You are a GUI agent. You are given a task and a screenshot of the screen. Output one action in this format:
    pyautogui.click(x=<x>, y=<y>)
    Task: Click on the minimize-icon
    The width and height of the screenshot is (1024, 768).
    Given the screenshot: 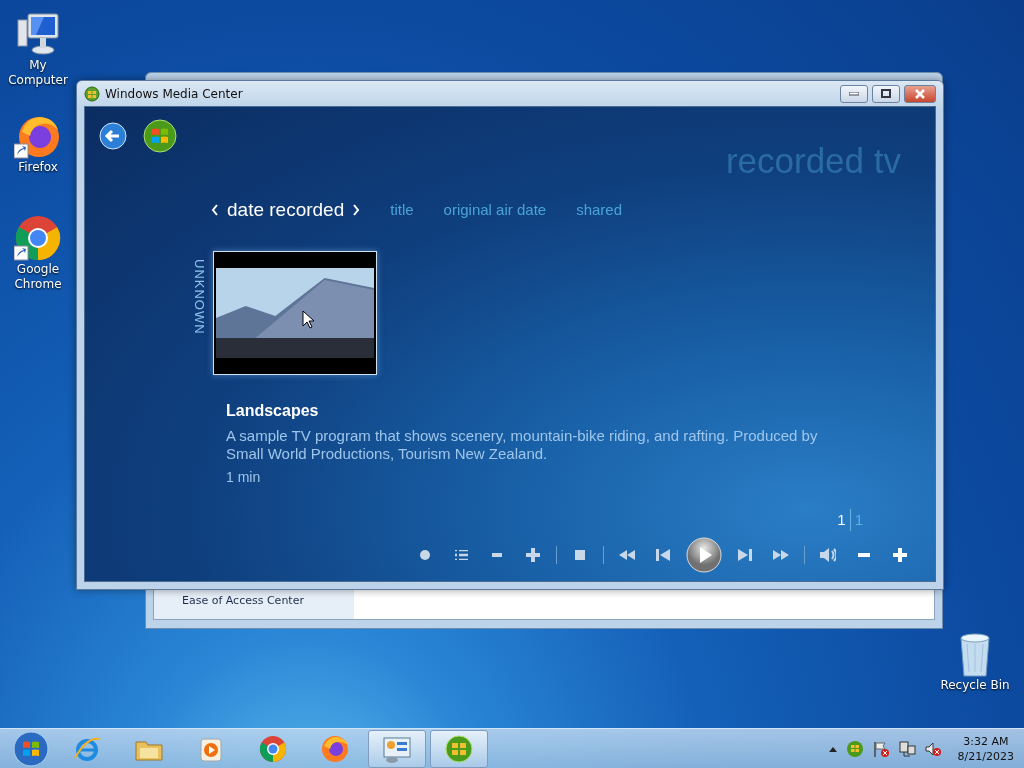 What is the action you would take?
    pyautogui.click(x=854, y=93)
    